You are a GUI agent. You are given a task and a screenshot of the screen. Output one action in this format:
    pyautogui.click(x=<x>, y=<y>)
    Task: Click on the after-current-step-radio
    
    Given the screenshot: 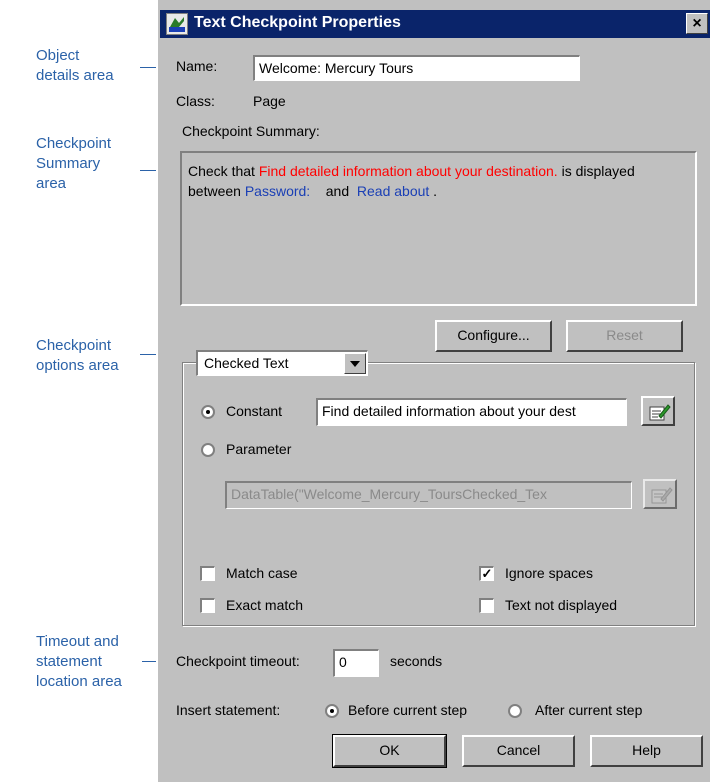 What is the action you would take?
    pyautogui.click(x=515, y=711)
    